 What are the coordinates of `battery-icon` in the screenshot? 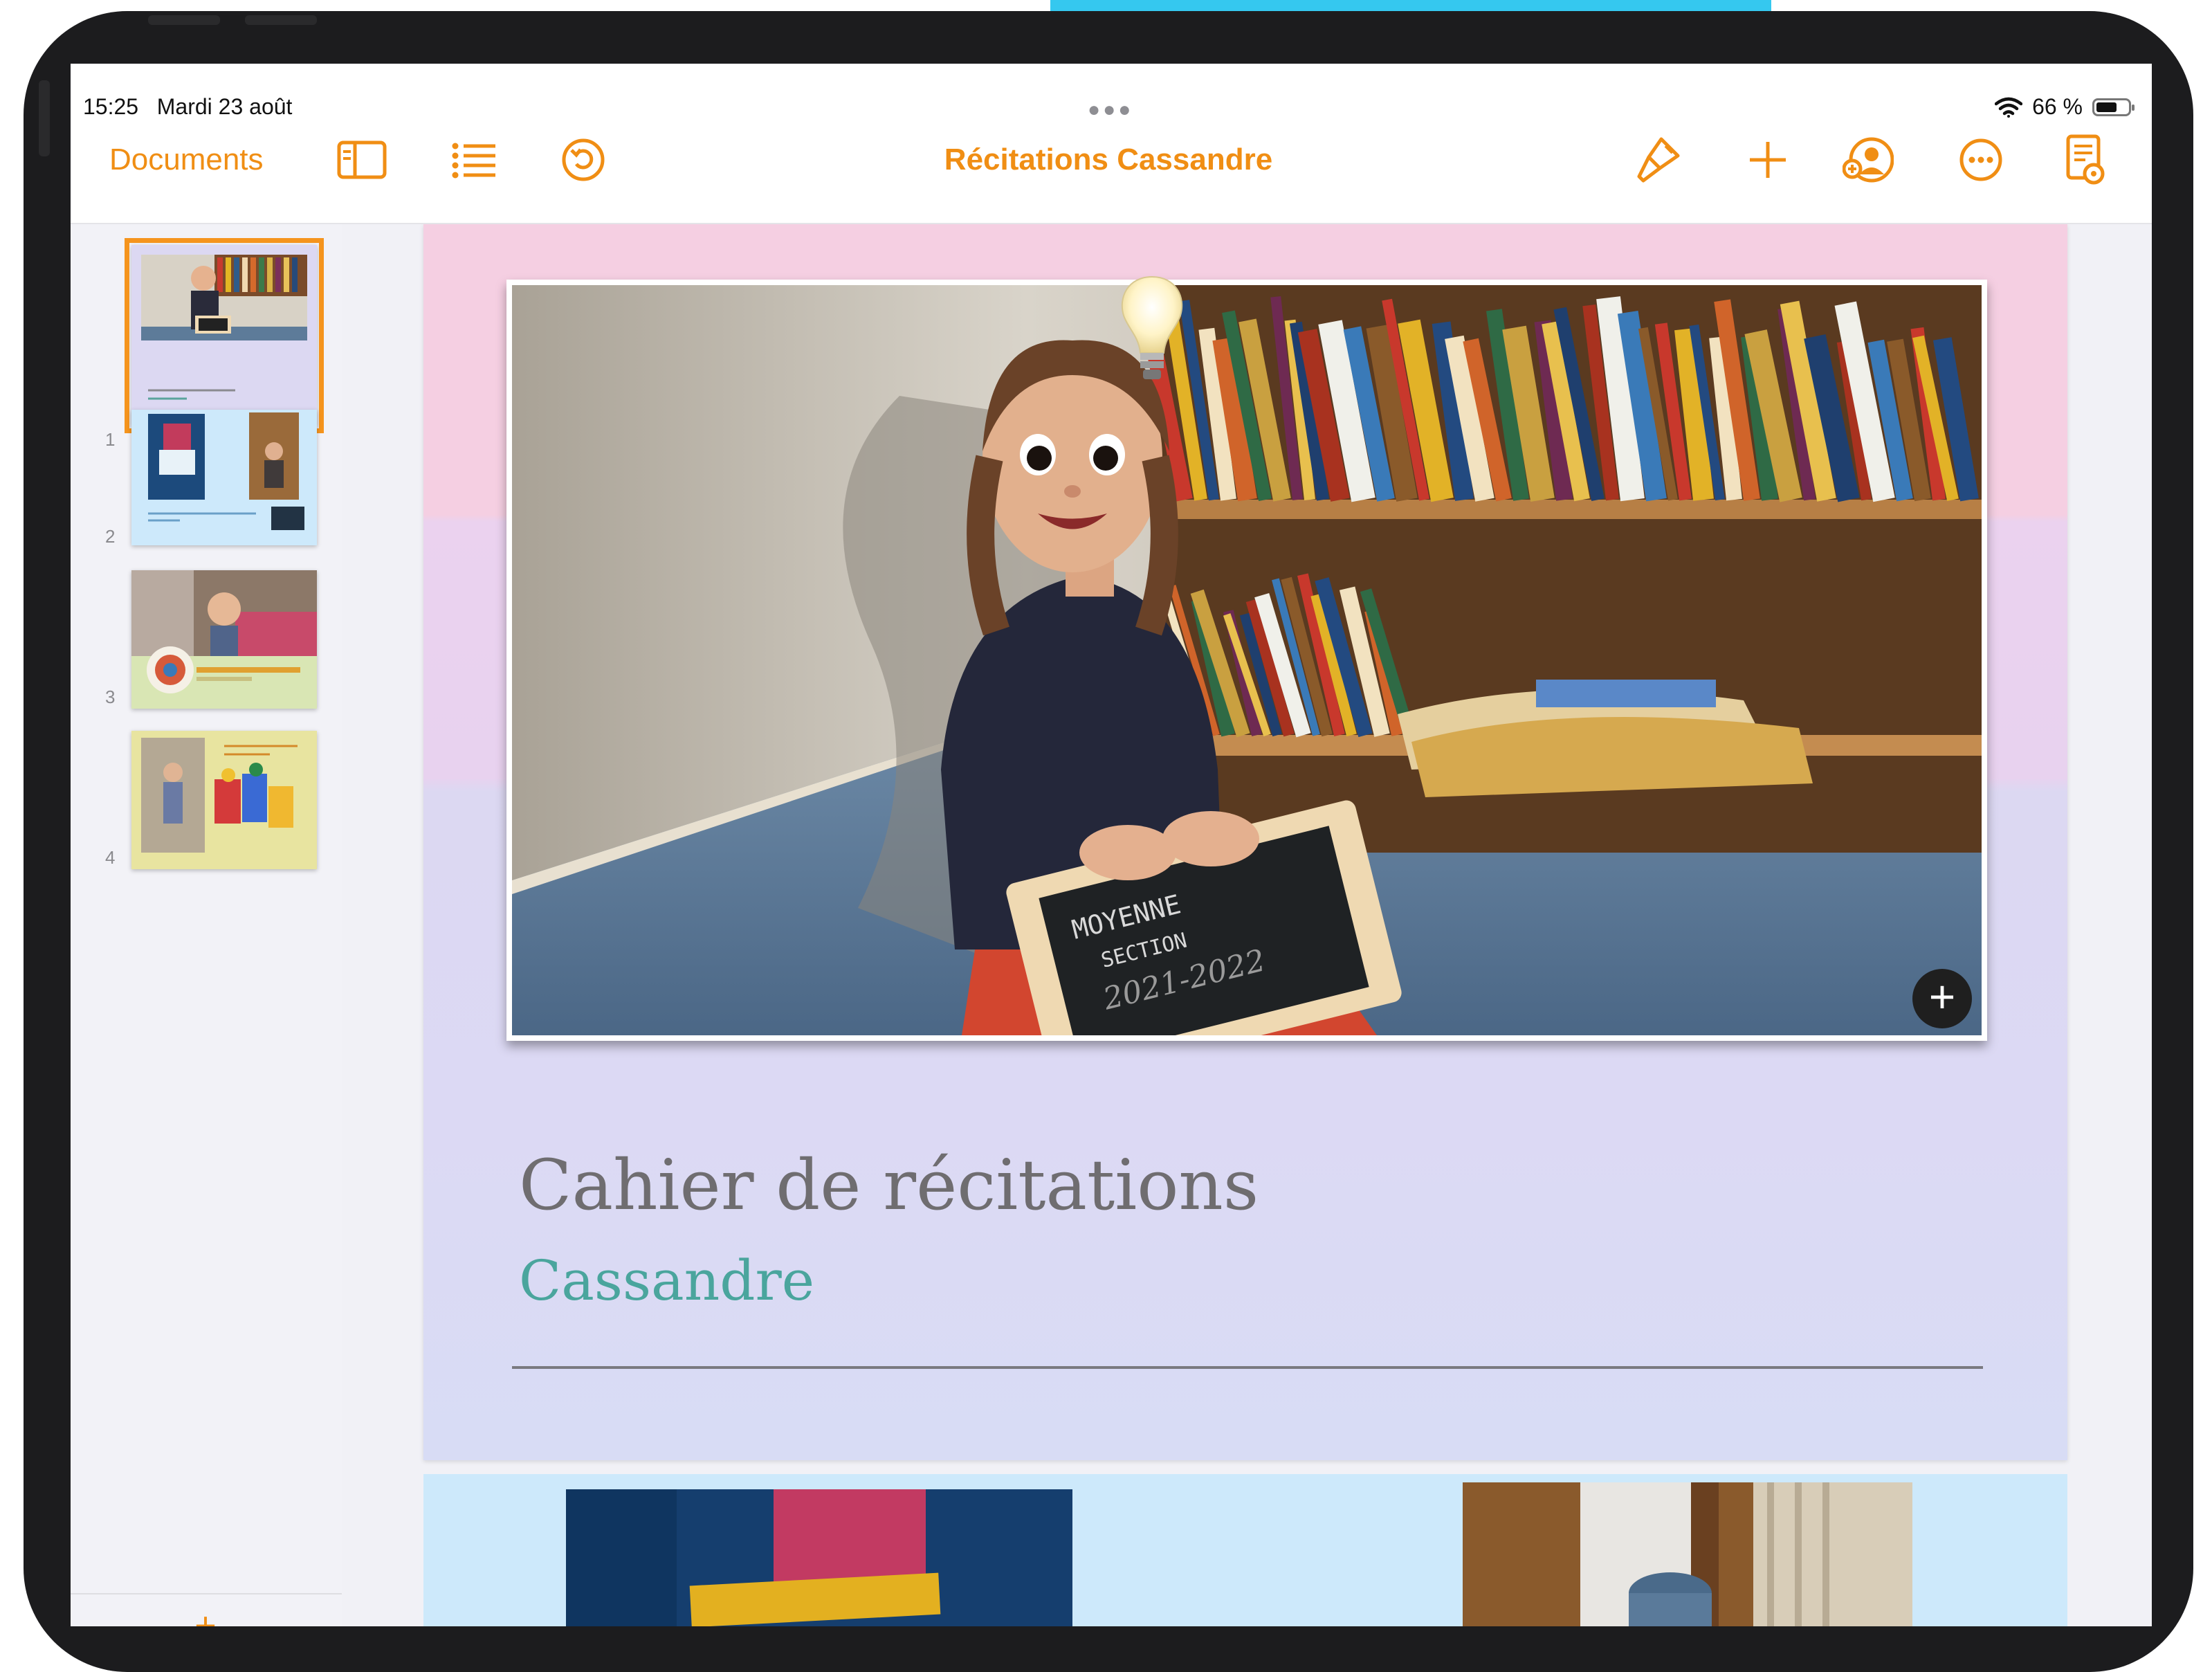 It's located at (2113, 107).